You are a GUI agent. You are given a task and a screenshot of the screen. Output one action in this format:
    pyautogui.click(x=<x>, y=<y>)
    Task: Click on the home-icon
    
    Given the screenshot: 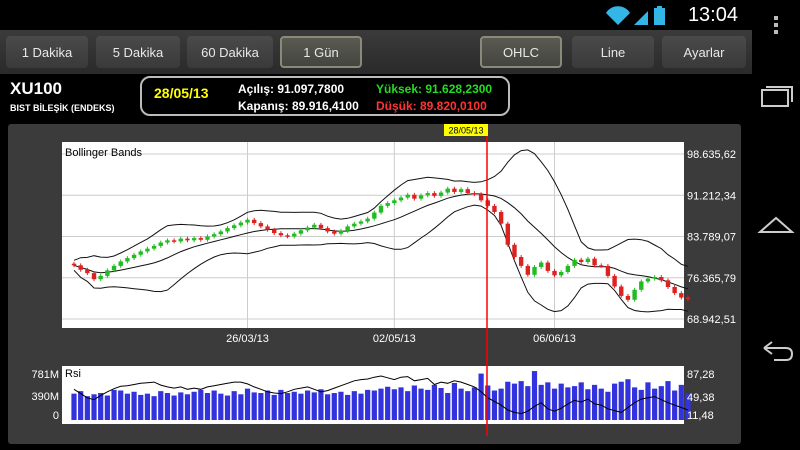 What is the action you would take?
    pyautogui.click(x=776, y=225)
    